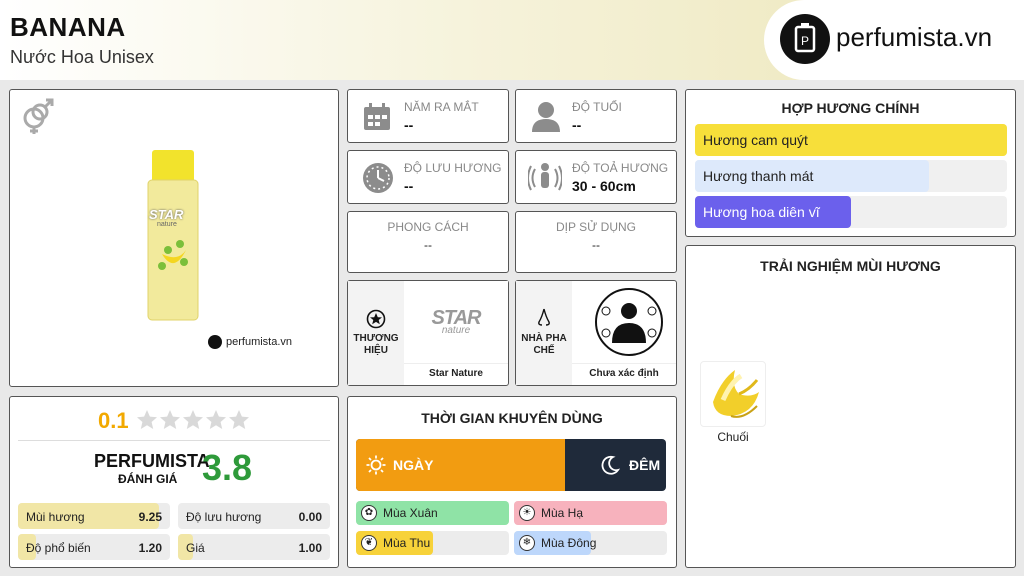 This screenshot has height=576, width=1024. What do you see at coordinates (546, 116) in the screenshot?
I see `user-icon` at bounding box center [546, 116].